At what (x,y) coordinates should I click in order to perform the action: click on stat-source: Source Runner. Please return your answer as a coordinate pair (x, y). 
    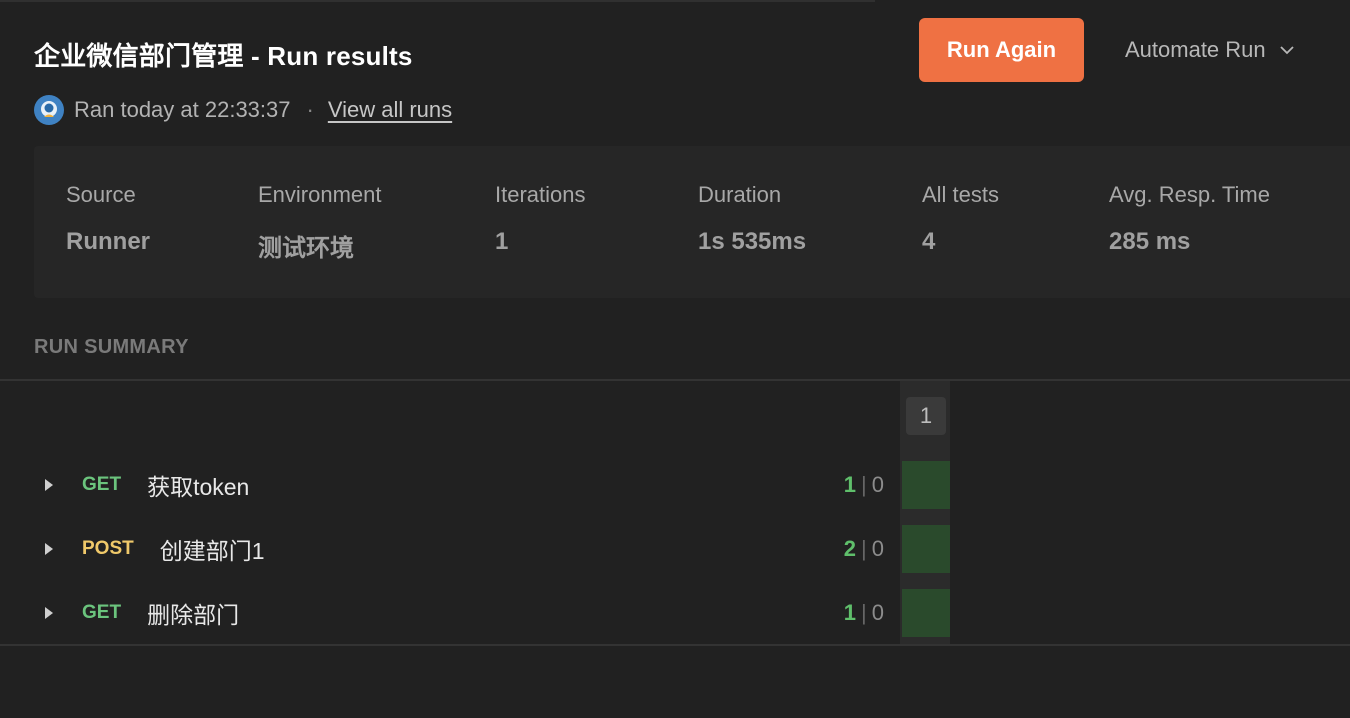
    Looking at the image, I should click on (108, 219).